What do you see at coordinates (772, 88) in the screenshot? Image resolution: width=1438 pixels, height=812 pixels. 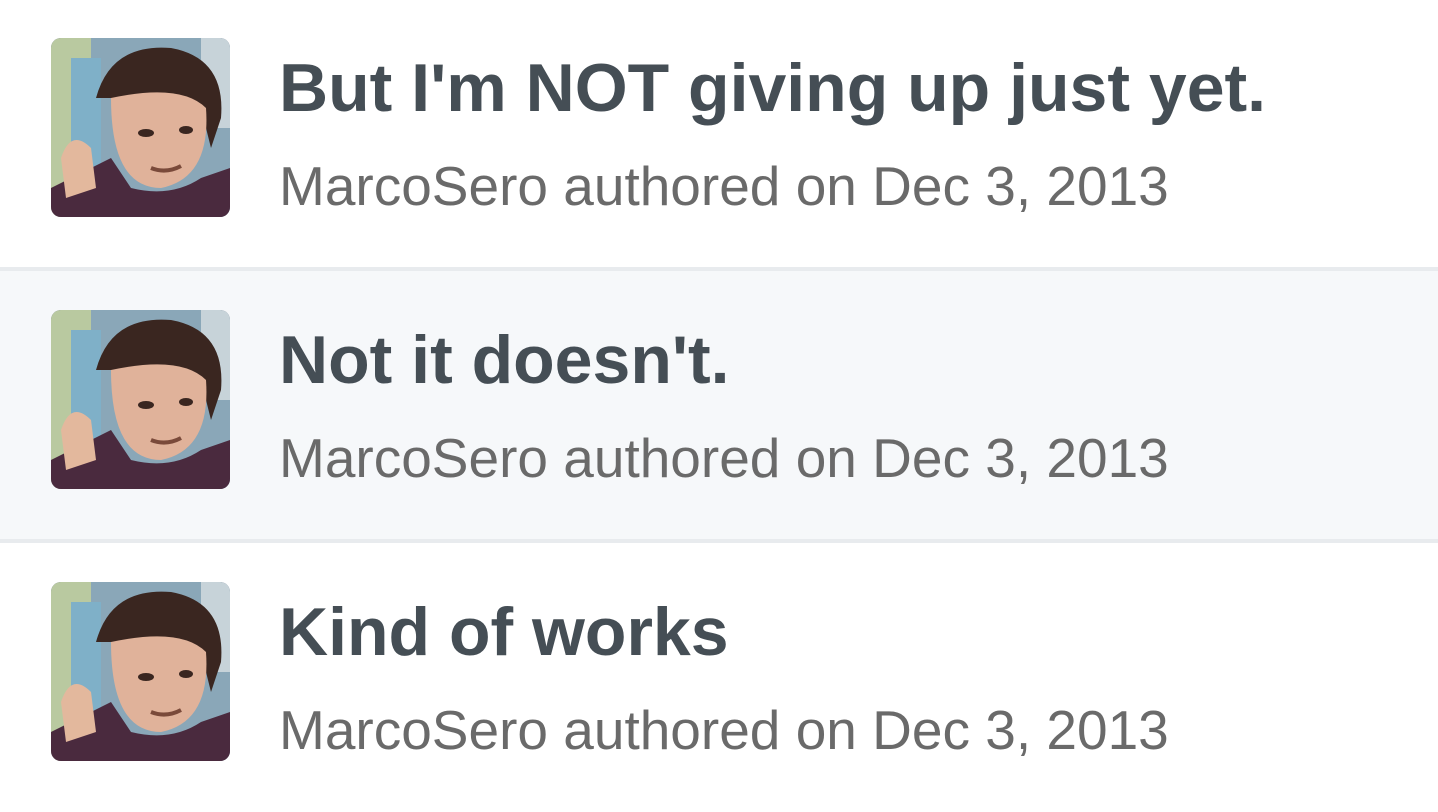 I see `commit-message: But I'm NOT giving up just yet.` at bounding box center [772, 88].